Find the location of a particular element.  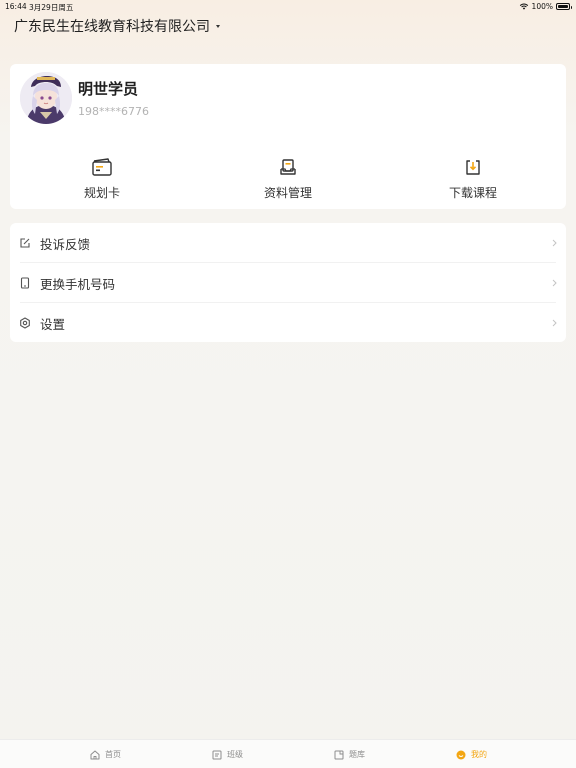

download-icon is located at coordinates (473, 167).